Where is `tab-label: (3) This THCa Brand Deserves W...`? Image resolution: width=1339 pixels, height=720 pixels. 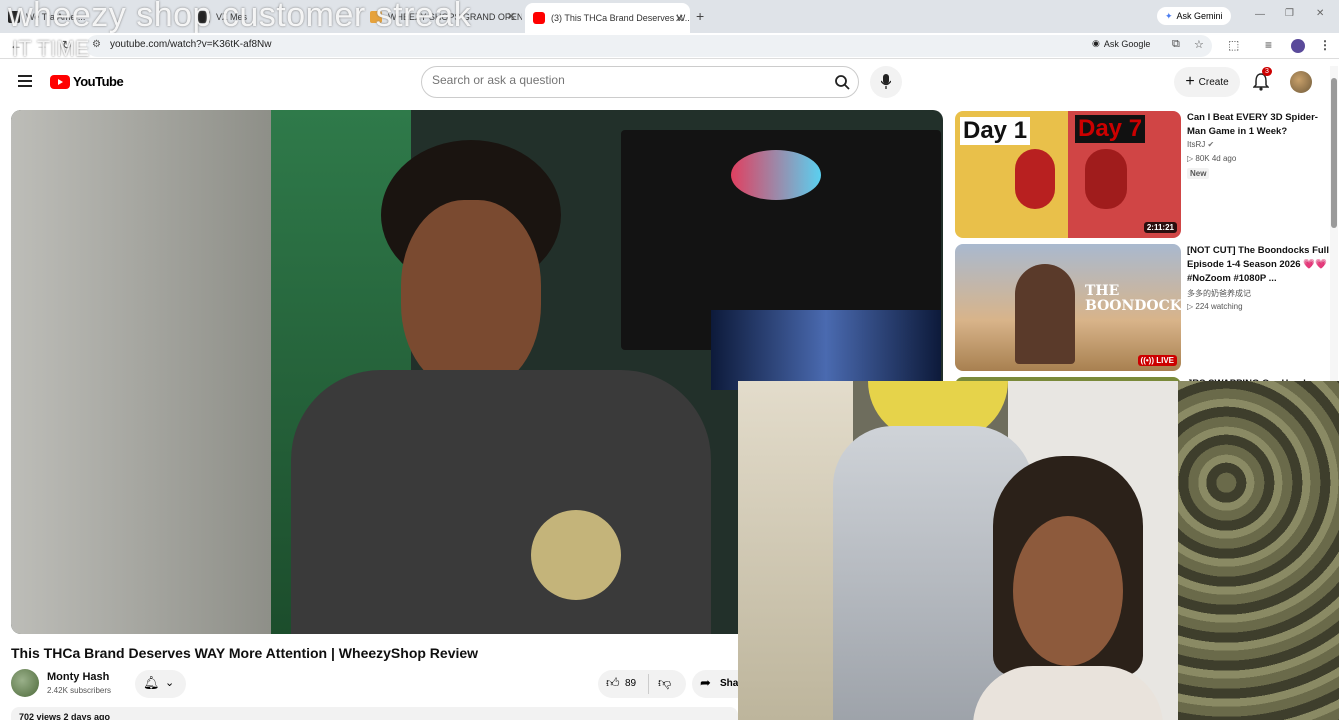
tab-label: (3) This THCa Brand Deserves W... is located at coordinates (620, 18).